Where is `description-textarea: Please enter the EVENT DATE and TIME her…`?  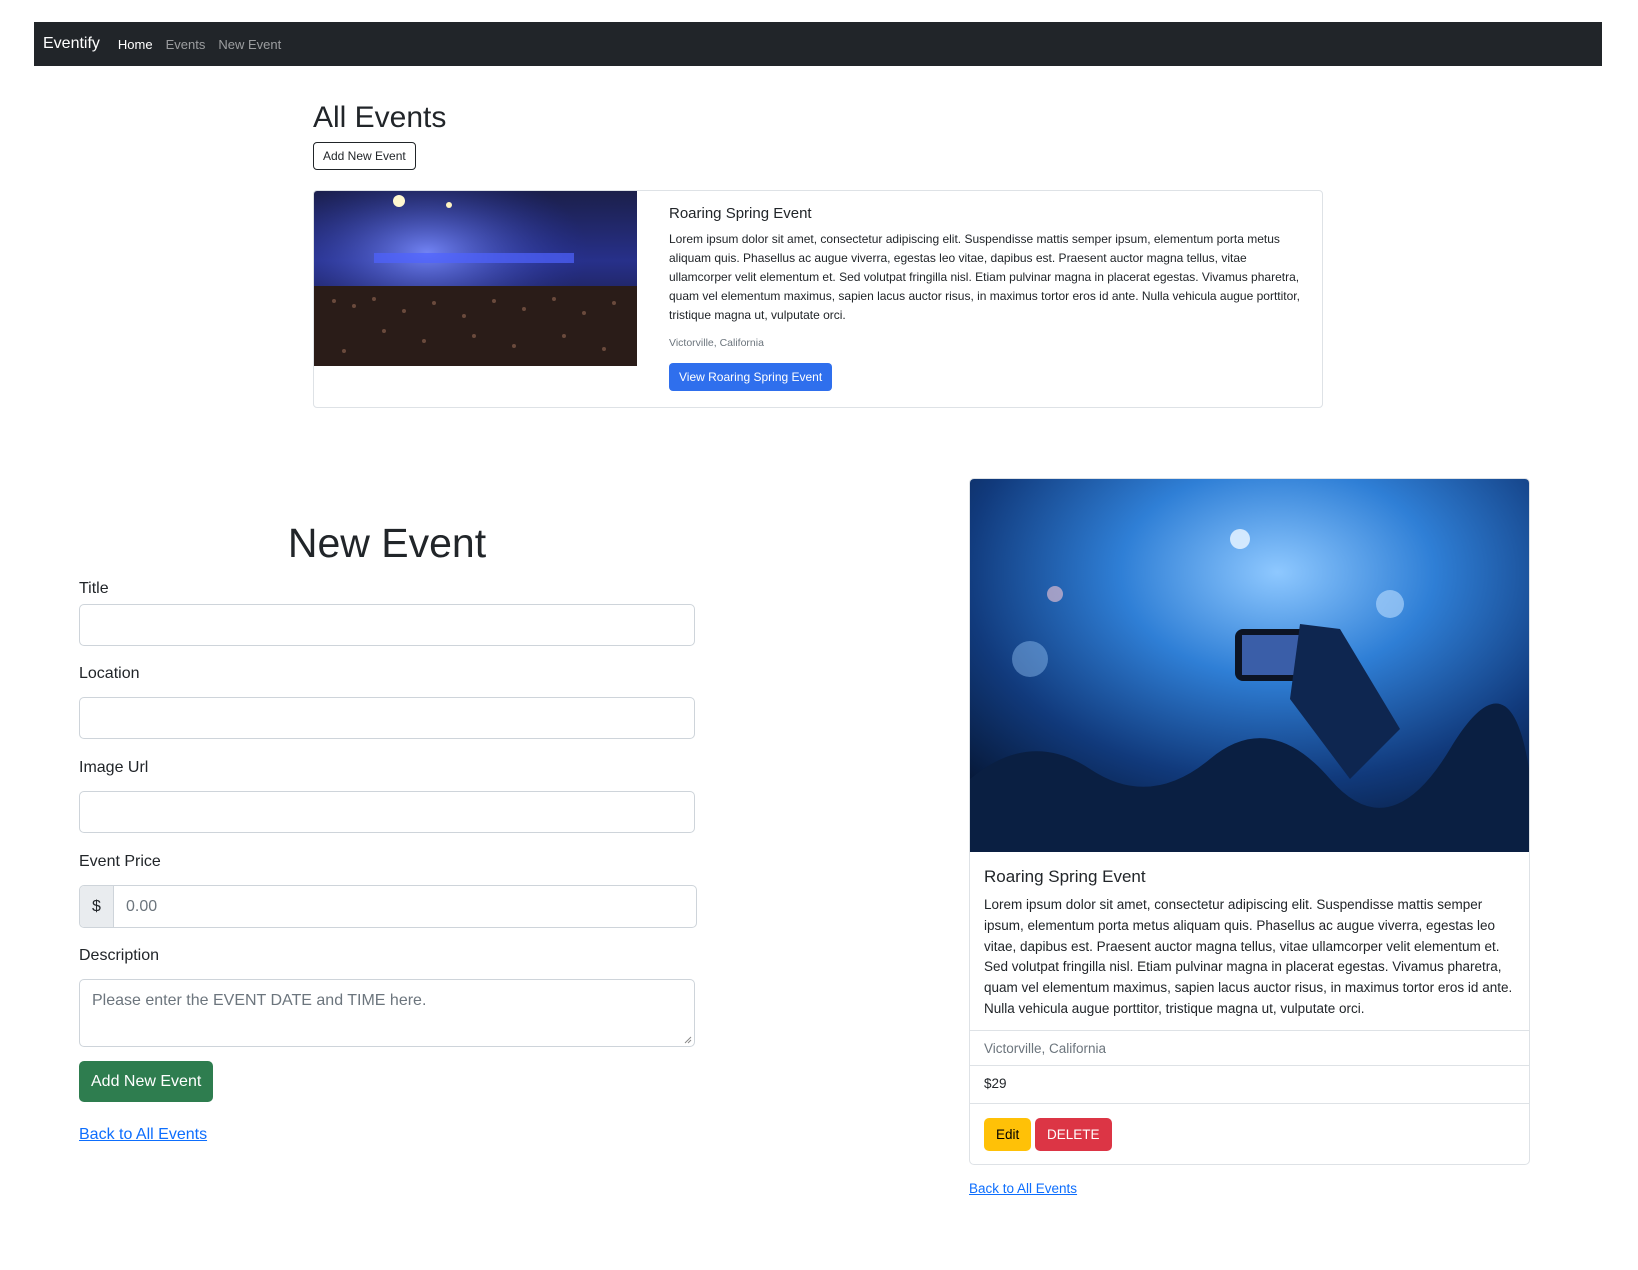 description-textarea: Please enter the EVENT DATE and TIME her… is located at coordinates (387, 1013).